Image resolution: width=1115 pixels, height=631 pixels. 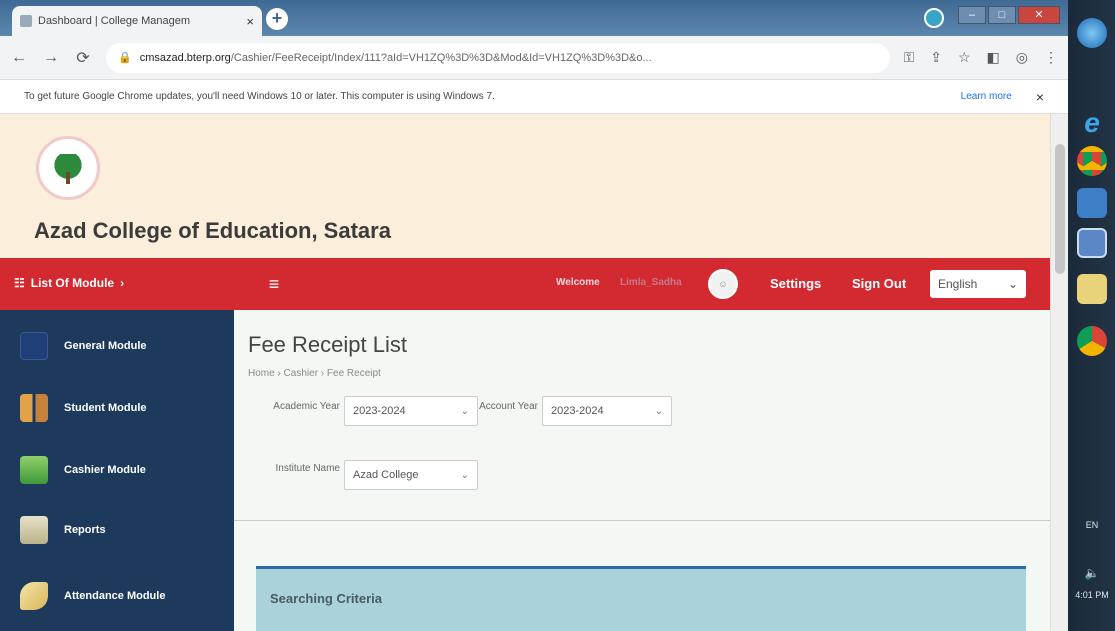 What do you see at coordinates (958, 284) in the screenshot?
I see `language-value: English` at bounding box center [958, 284].